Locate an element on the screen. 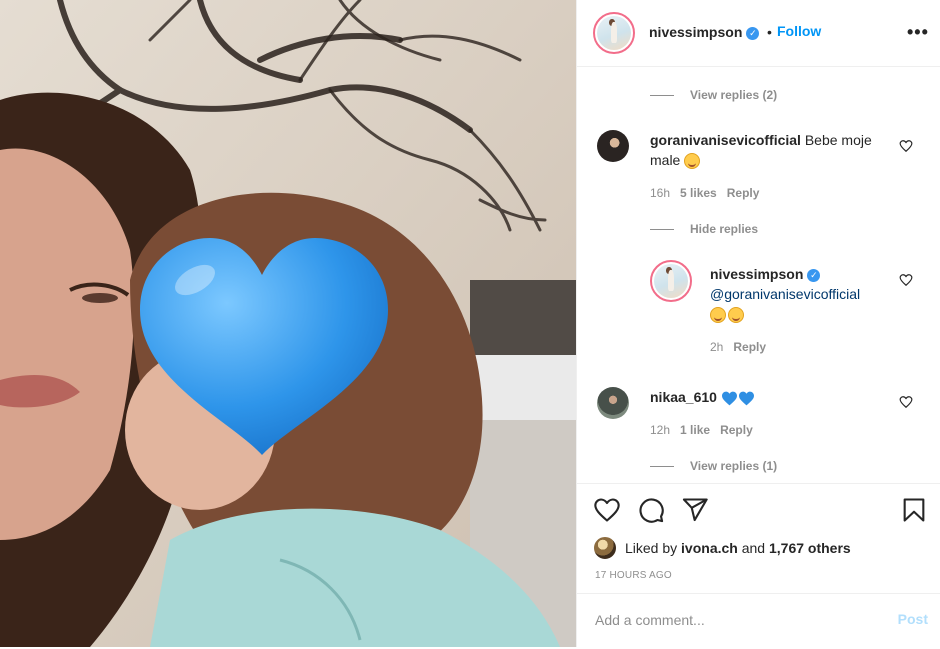  reply-meta: 2h Reply is located at coordinates (743, 347).